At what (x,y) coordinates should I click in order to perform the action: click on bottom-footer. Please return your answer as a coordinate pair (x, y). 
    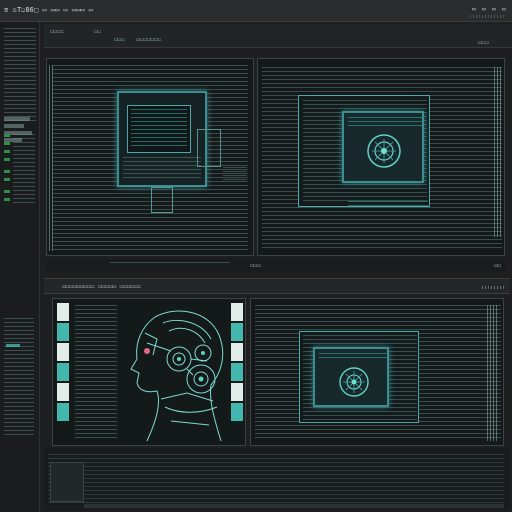
    Looking at the image, I should click on (277, 479).